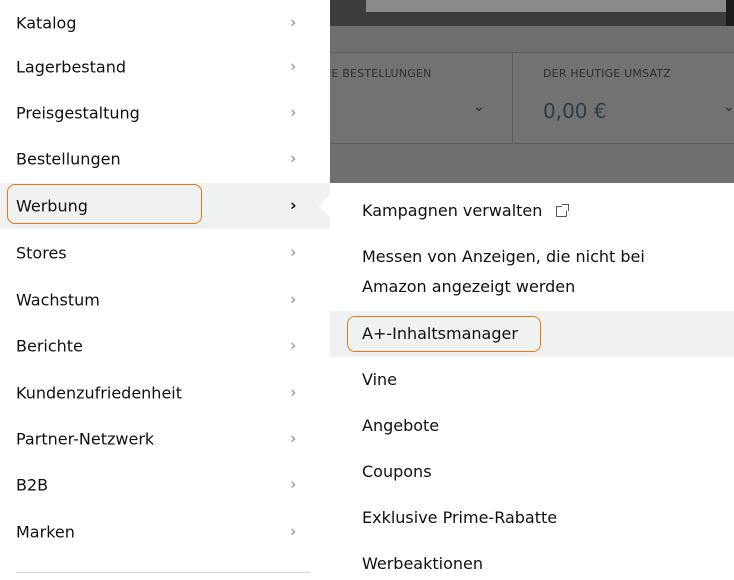  I want to click on menu-item-katalog: Katalog ›, so click(165, 23).